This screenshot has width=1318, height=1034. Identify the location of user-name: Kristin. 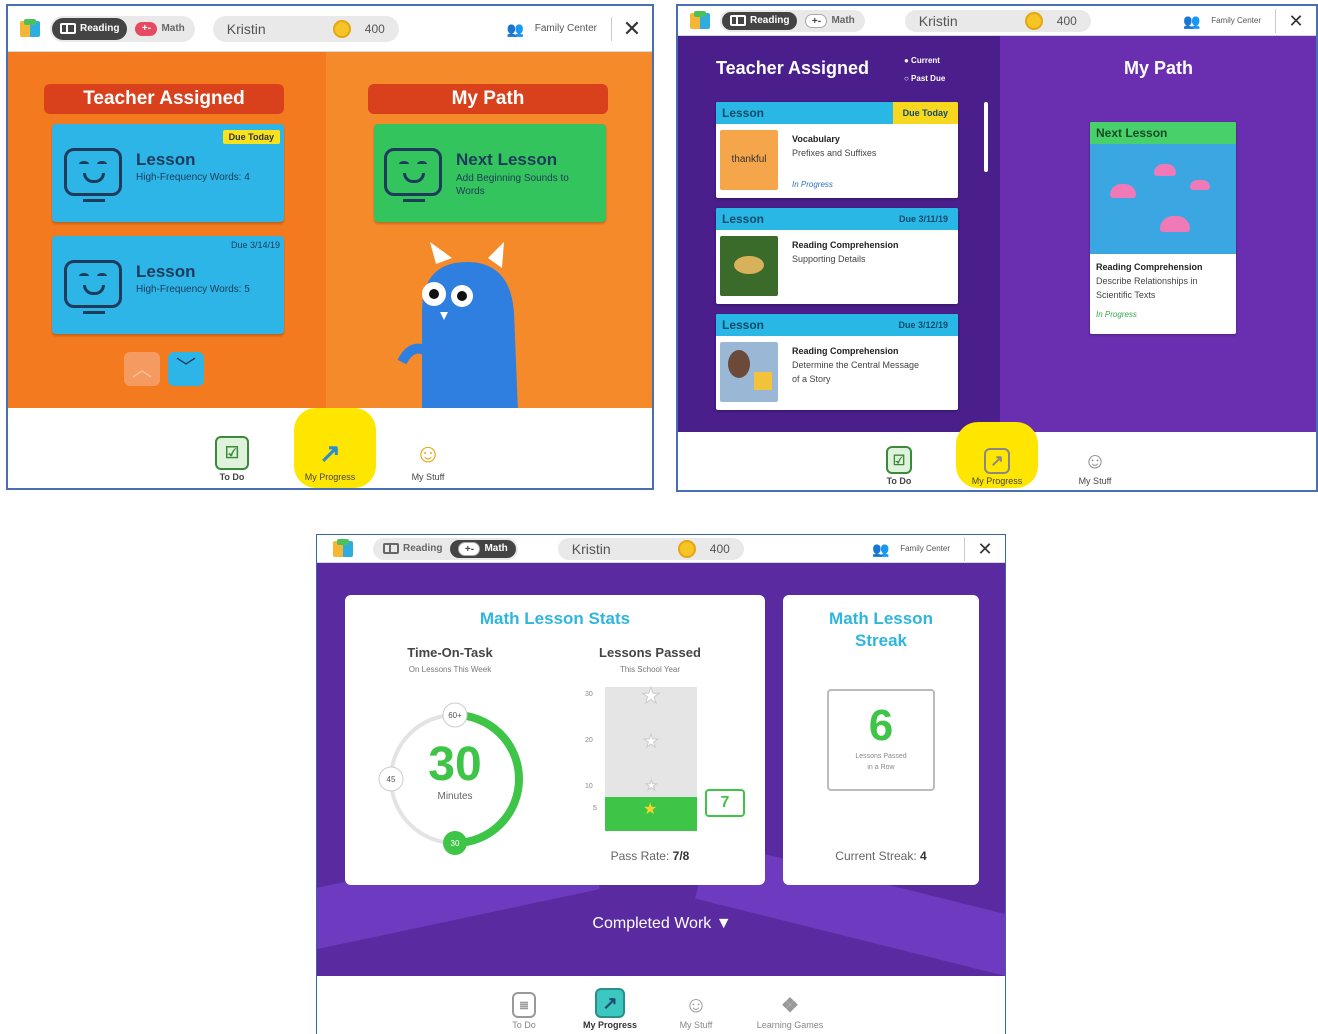
(246, 28).